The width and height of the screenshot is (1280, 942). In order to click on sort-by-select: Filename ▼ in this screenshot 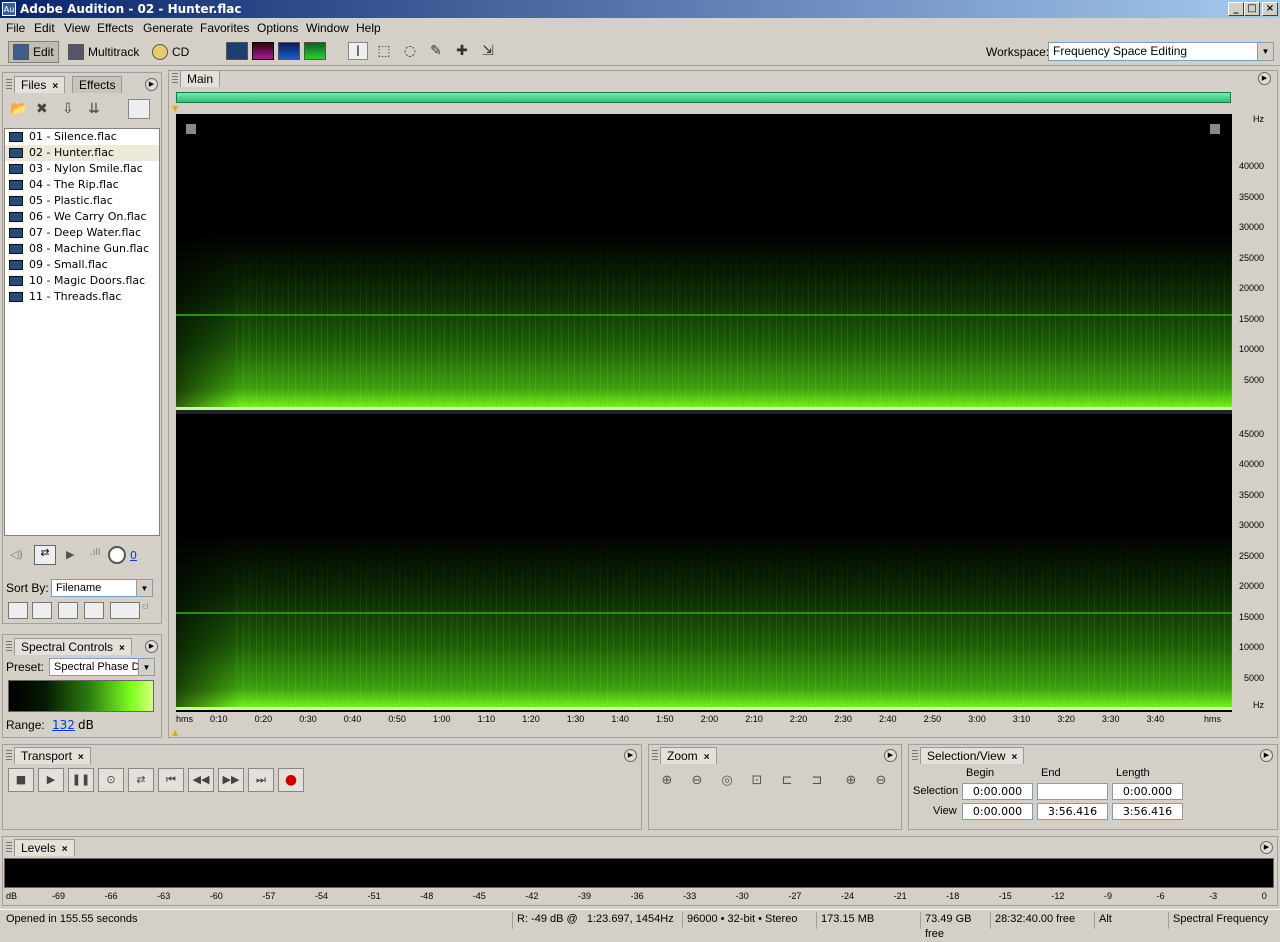, I will do `click(102, 588)`.